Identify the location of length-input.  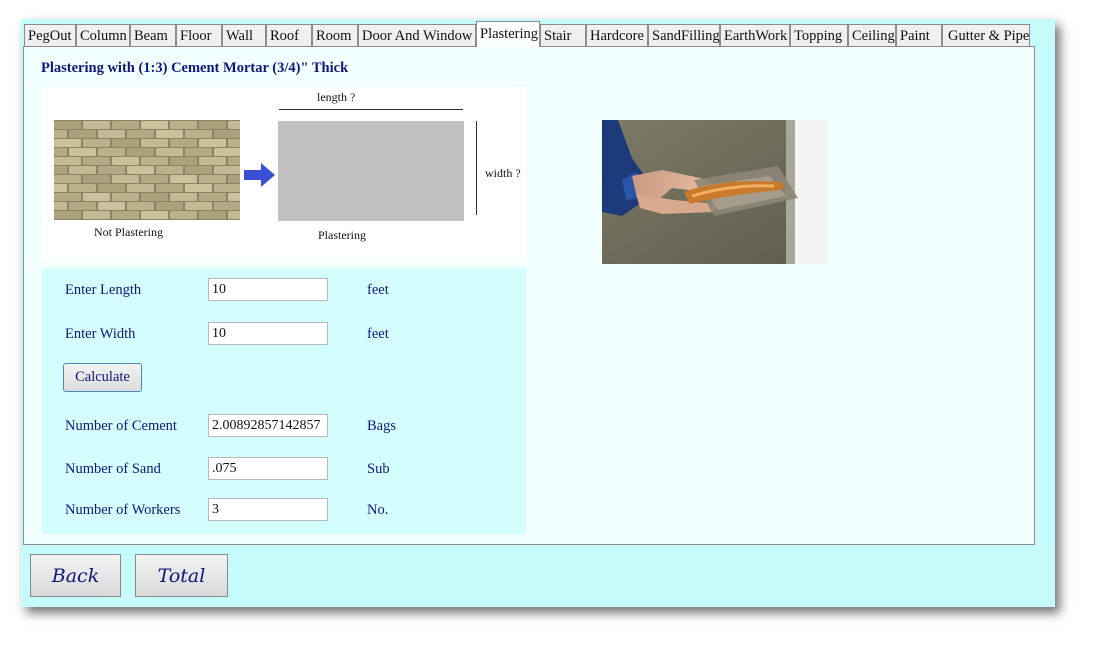
(268, 289).